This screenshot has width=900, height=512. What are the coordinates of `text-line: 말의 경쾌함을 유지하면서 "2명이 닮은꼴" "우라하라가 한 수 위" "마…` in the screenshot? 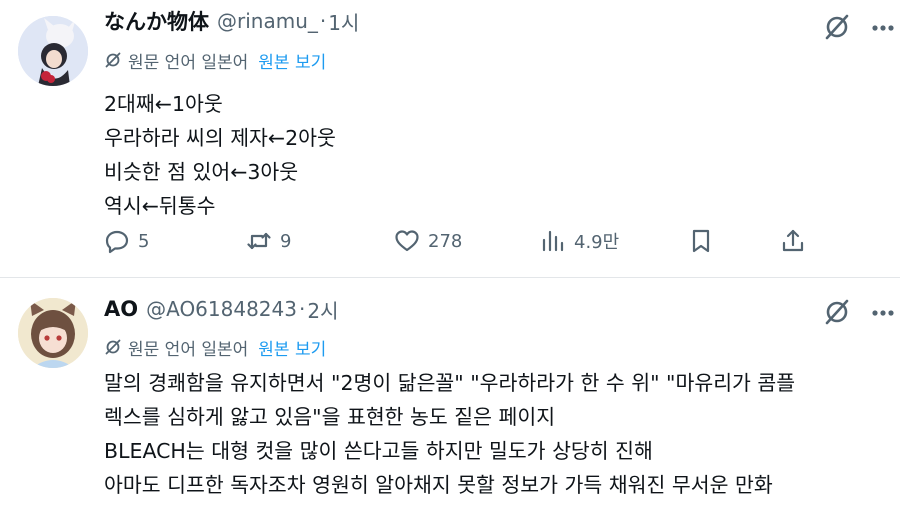 It's located at (450, 383).